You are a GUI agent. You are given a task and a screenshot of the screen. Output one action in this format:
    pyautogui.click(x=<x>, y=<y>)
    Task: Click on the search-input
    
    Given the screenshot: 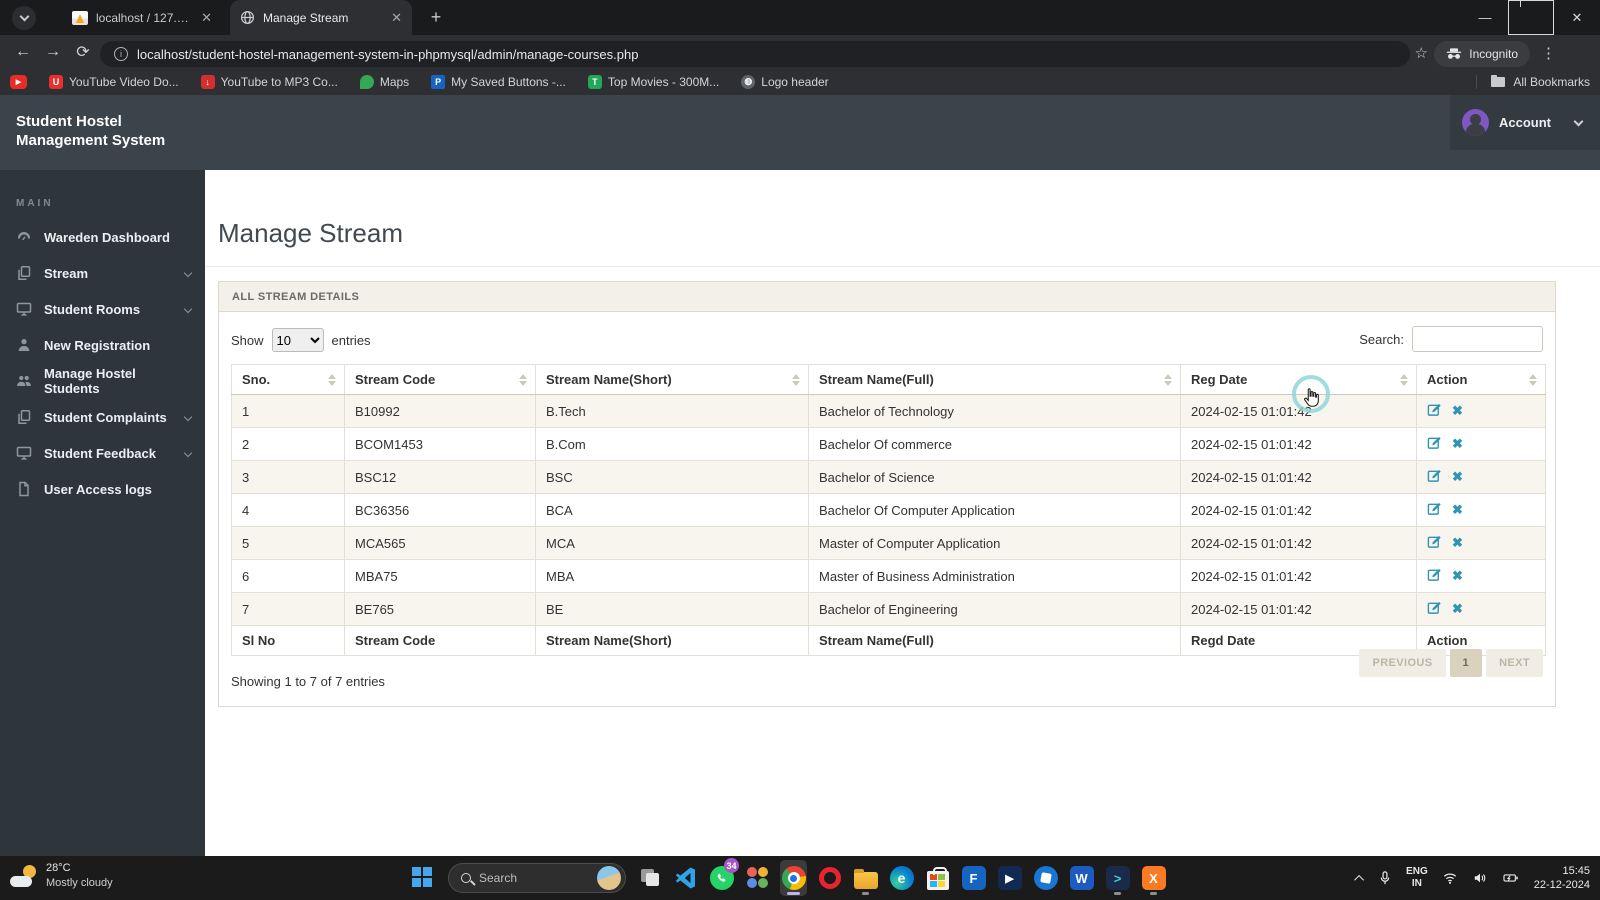 What is the action you would take?
    pyautogui.click(x=1477, y=339)
    